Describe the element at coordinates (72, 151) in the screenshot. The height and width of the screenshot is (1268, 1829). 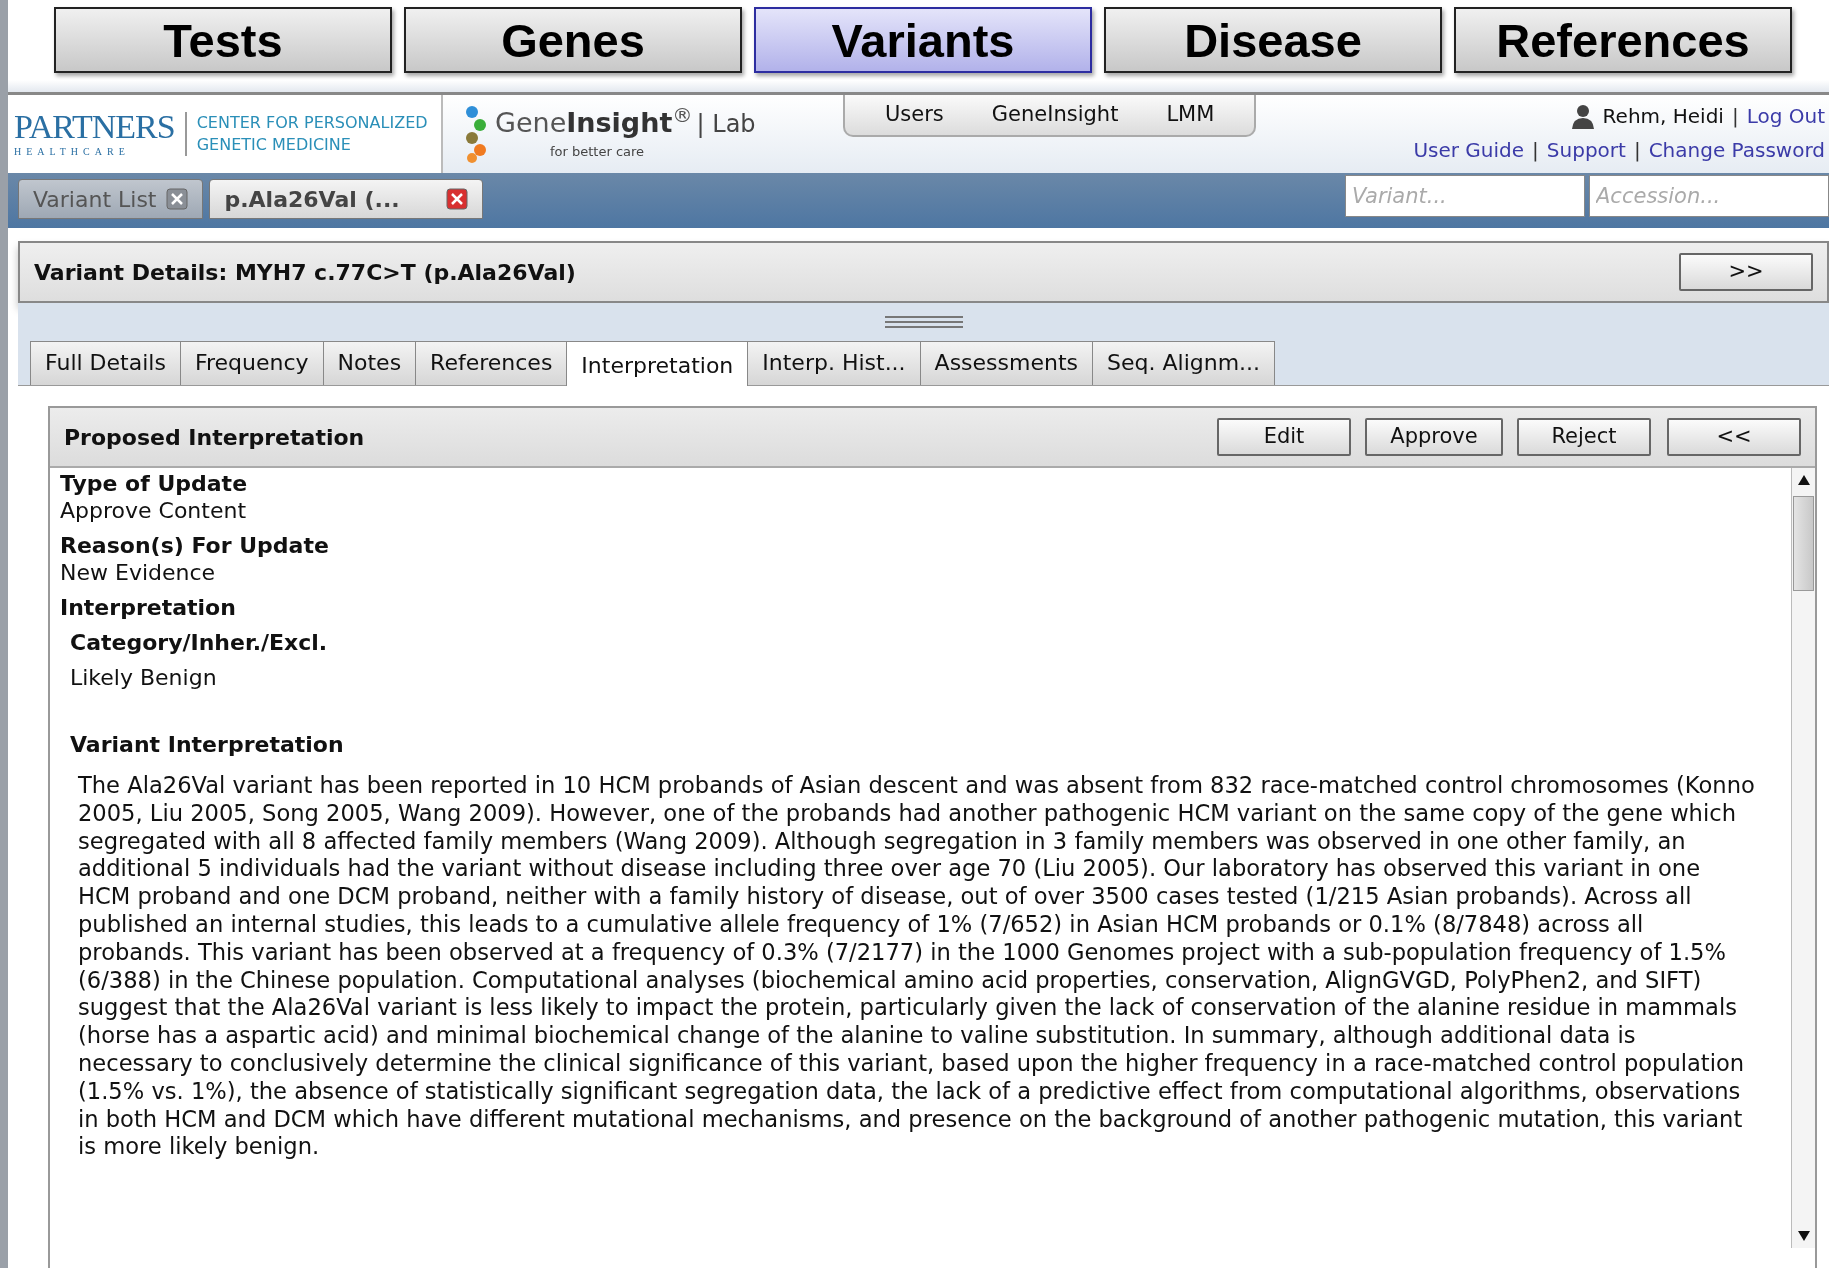
I see `logo-subtext: HEALTHCARE` at that location.